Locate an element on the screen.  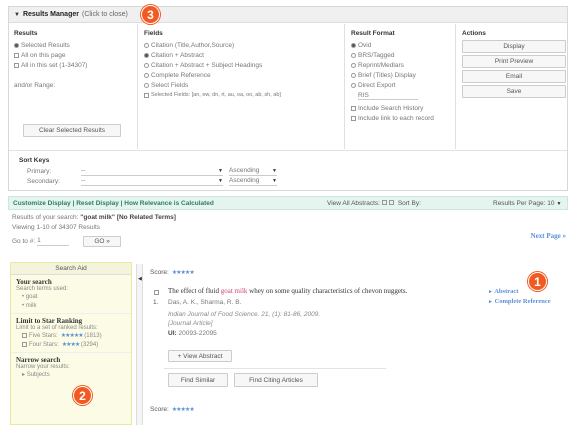
fields-column-title: Fields is located at coordinates (153, 33).